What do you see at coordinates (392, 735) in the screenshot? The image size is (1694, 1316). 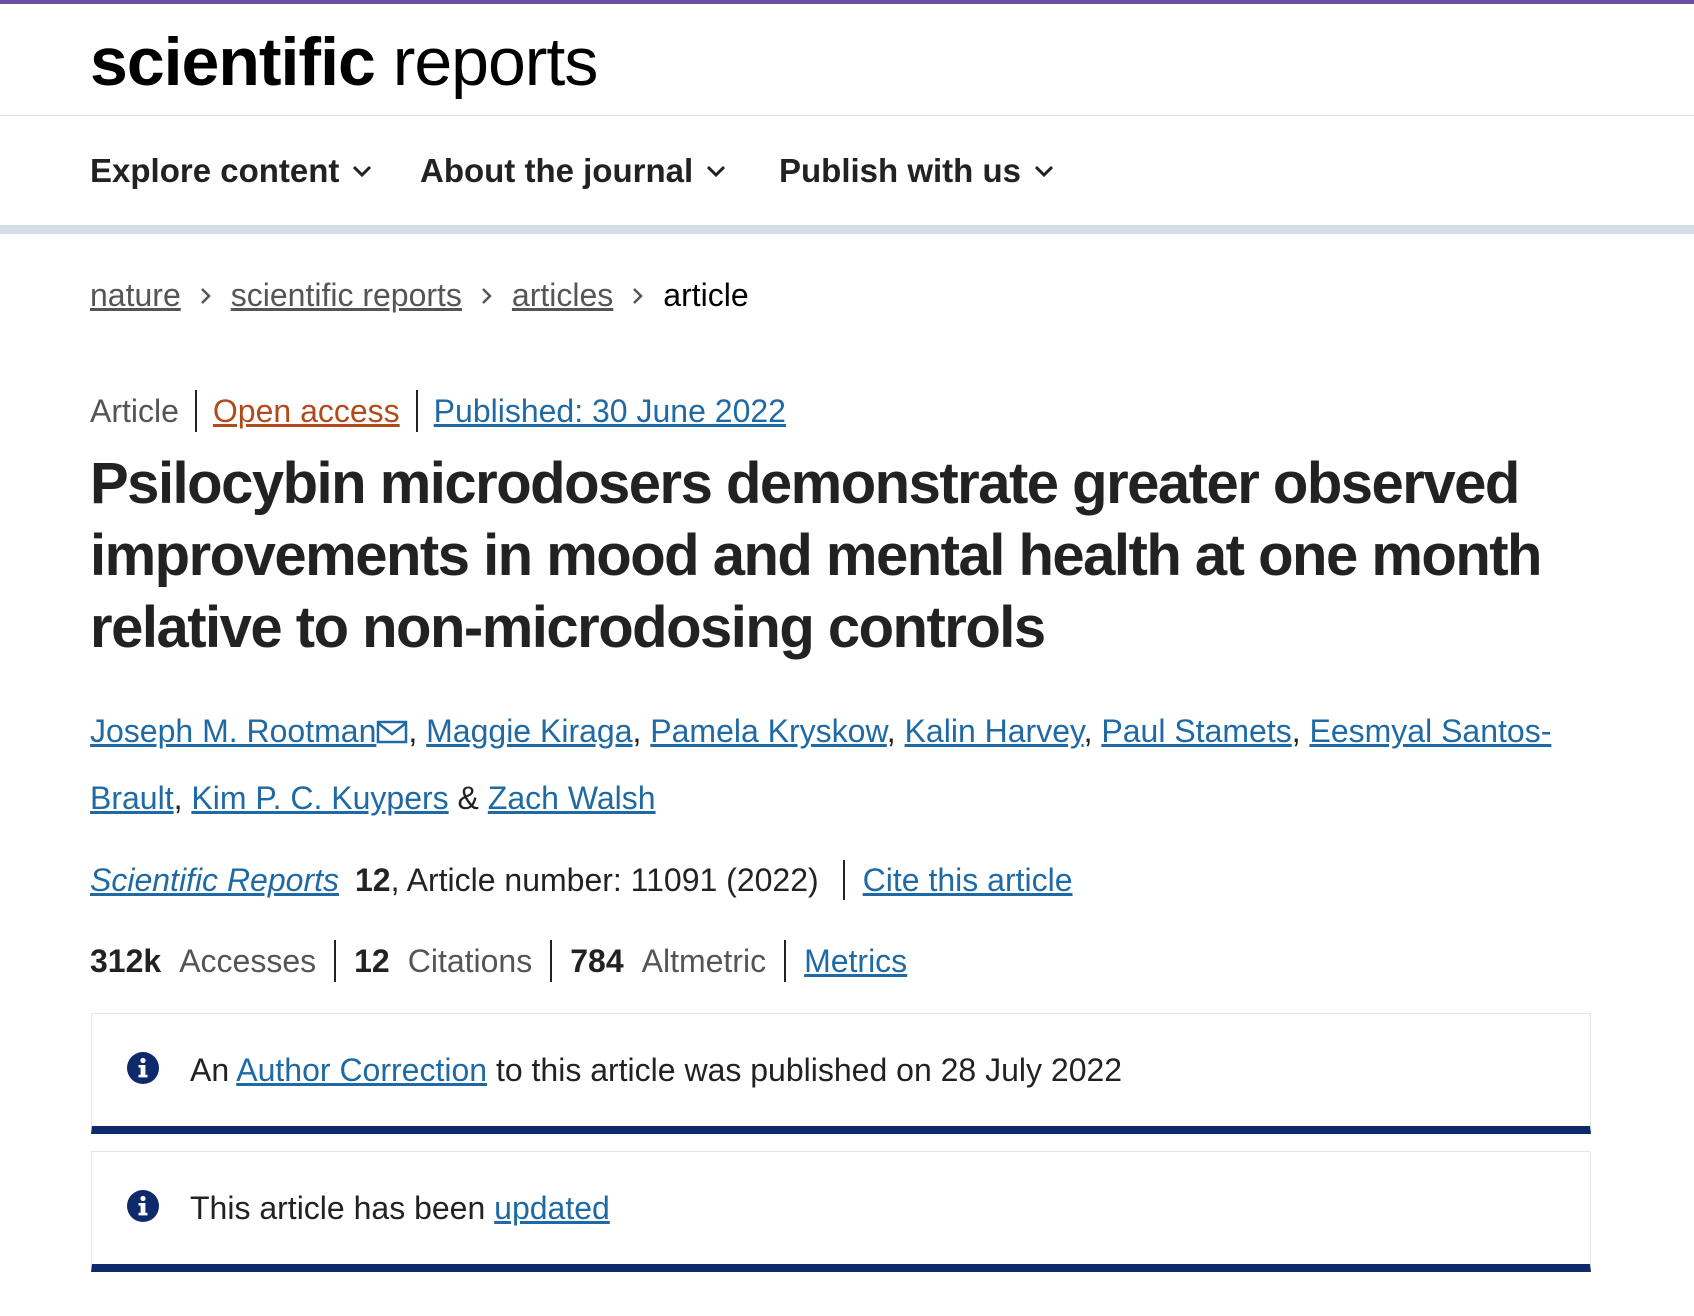 I see `mail-icon` at bounding box center [392, 735].